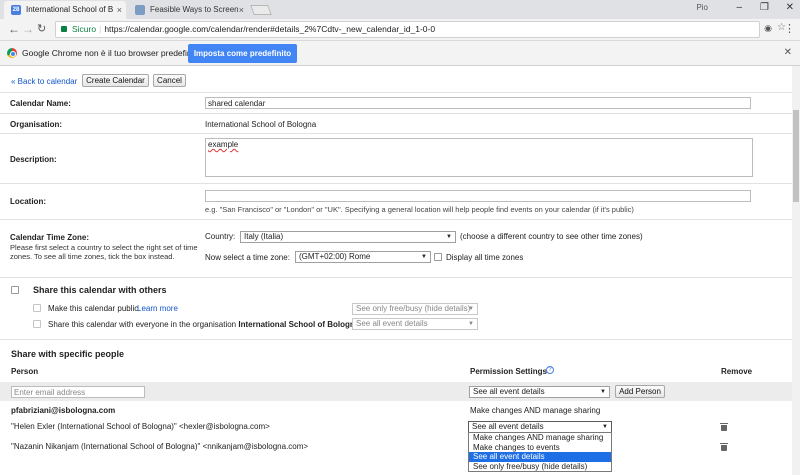  What do you see at coordinates (438, 257) in the screenshot?
I see `display-all-time-zones-checkbox` at bounding box center [438, 257].